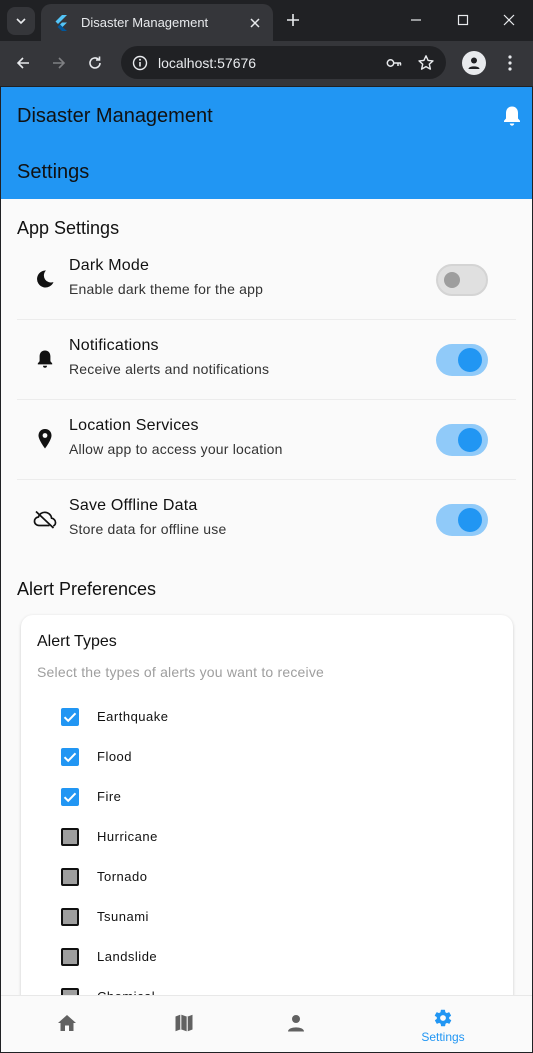  I want to click on new-tab-button, so click(293, 20).